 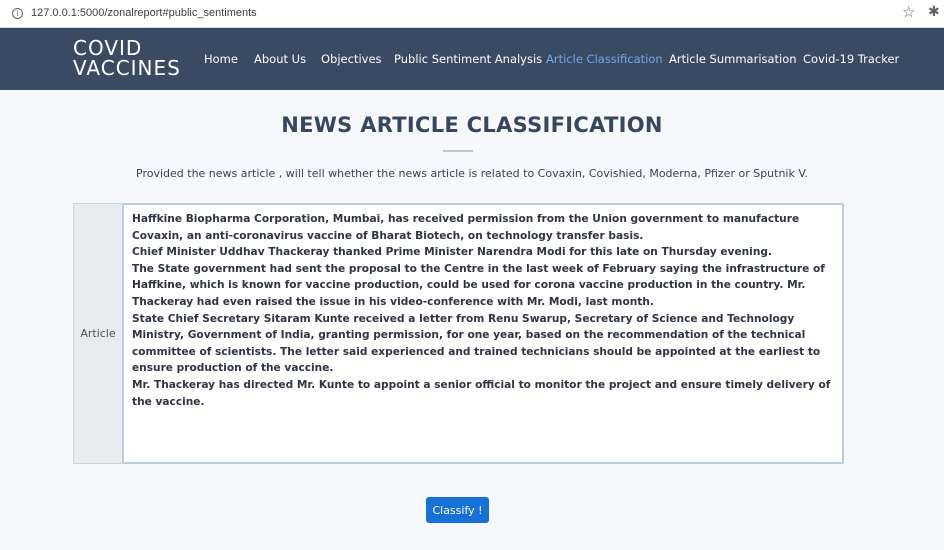 I want to click on site-logo: COVID VACCINES, so click(x=127, y=58).